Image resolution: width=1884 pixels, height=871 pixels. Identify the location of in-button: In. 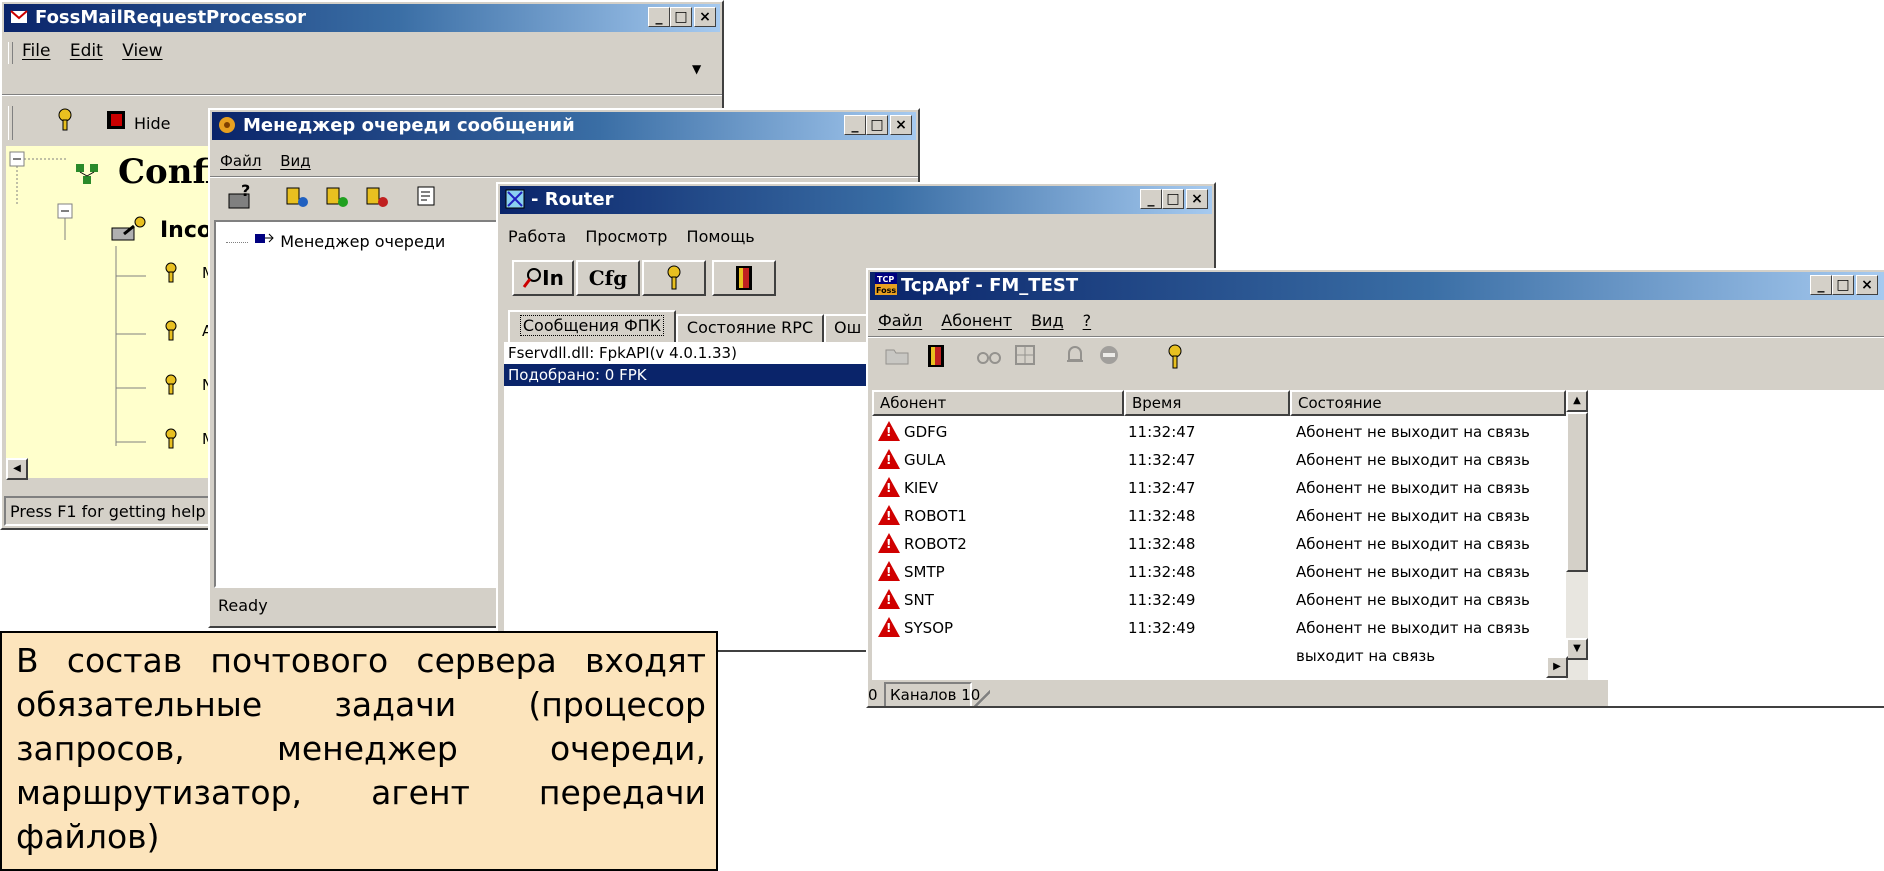
(543, 278).